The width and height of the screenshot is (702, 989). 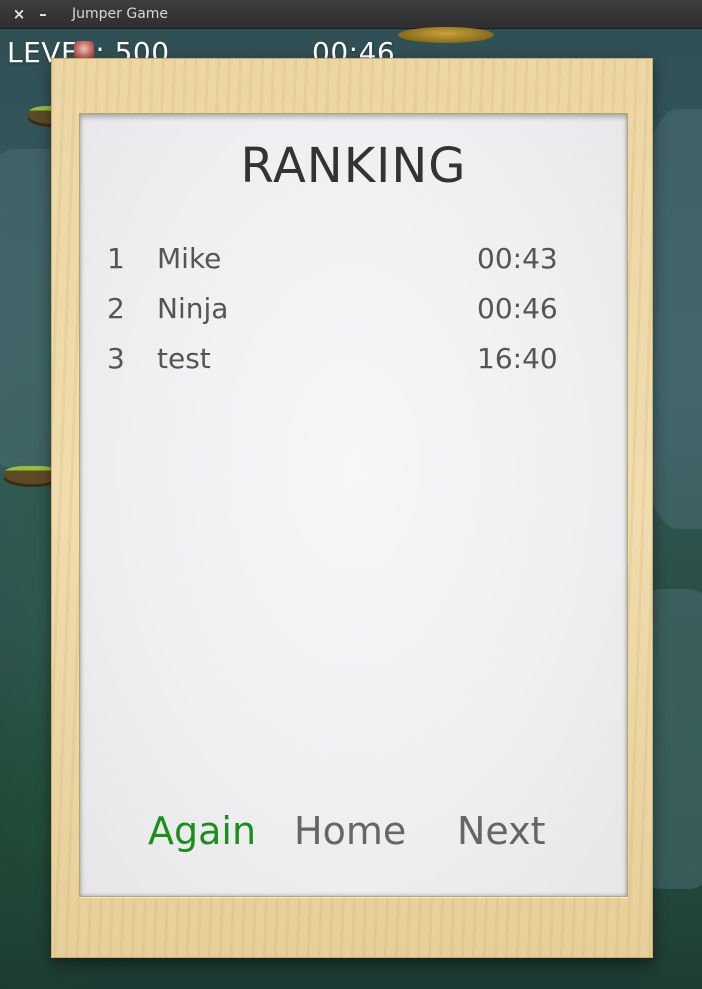 What do you see at coordinates (353, 267) in the screenshot?
I see `ranking-row: 1 Mike 00:43` at bounding box center [353, 267].